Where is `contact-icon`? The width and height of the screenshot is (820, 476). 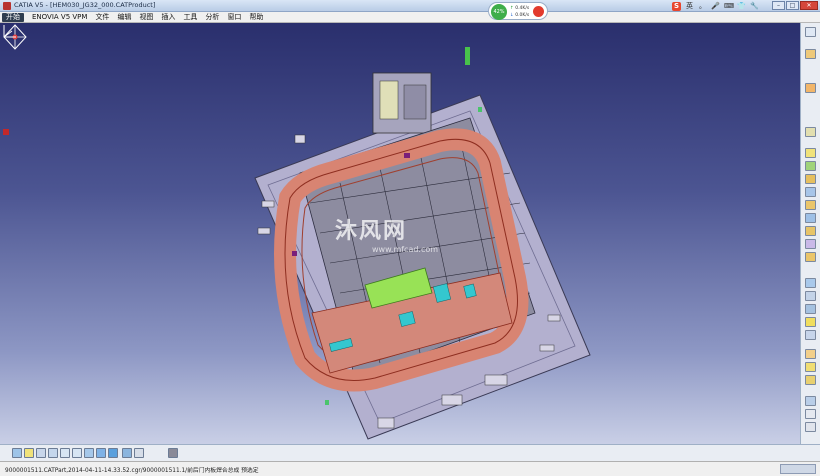 contact-icon is located at coordinates (810, 257).